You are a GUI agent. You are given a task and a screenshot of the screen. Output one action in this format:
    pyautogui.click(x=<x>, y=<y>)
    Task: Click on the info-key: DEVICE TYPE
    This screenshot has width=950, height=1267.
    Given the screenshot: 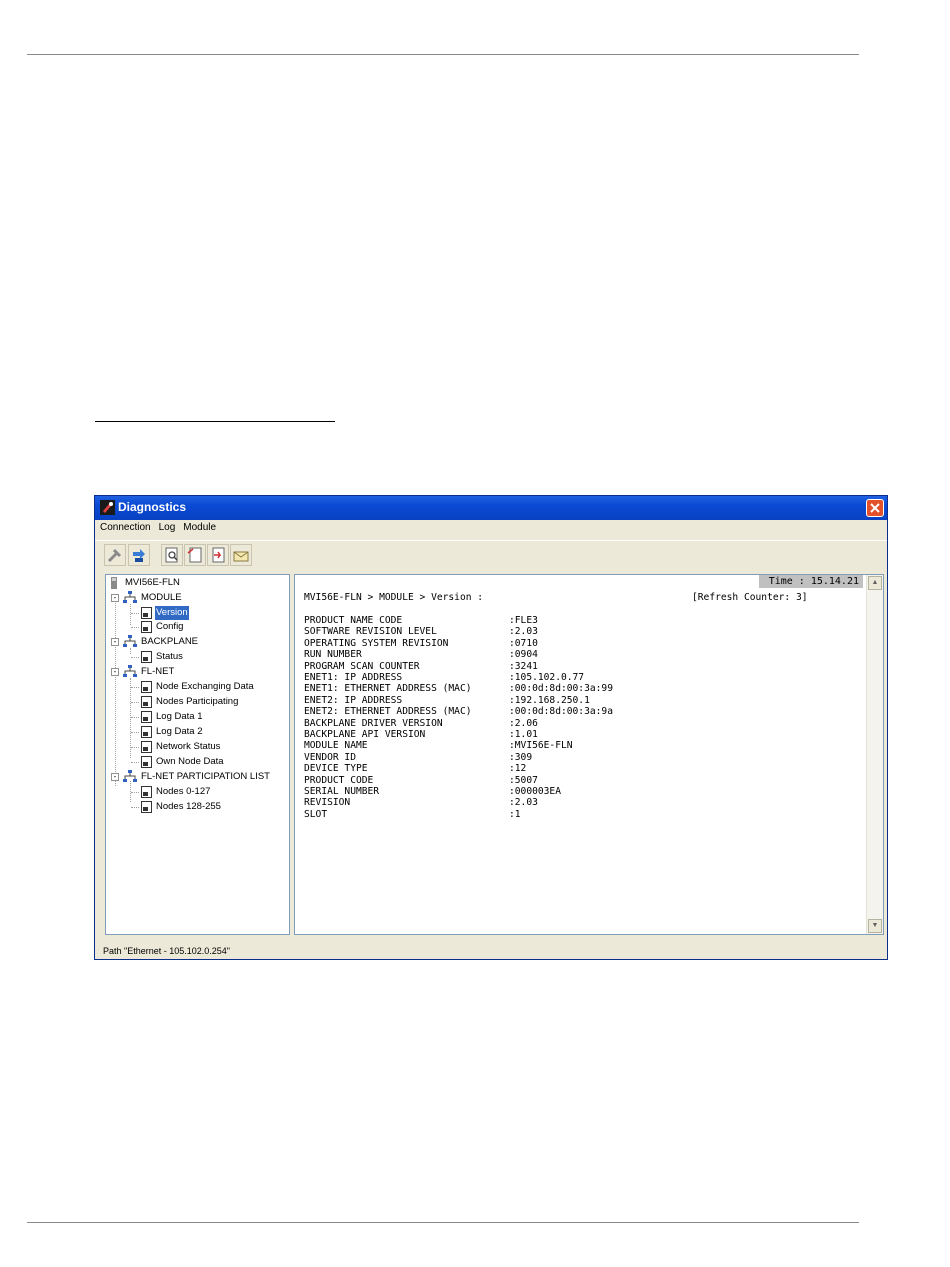 What is the action you would take?
    pyautogui.click(x=336, y=769)
    